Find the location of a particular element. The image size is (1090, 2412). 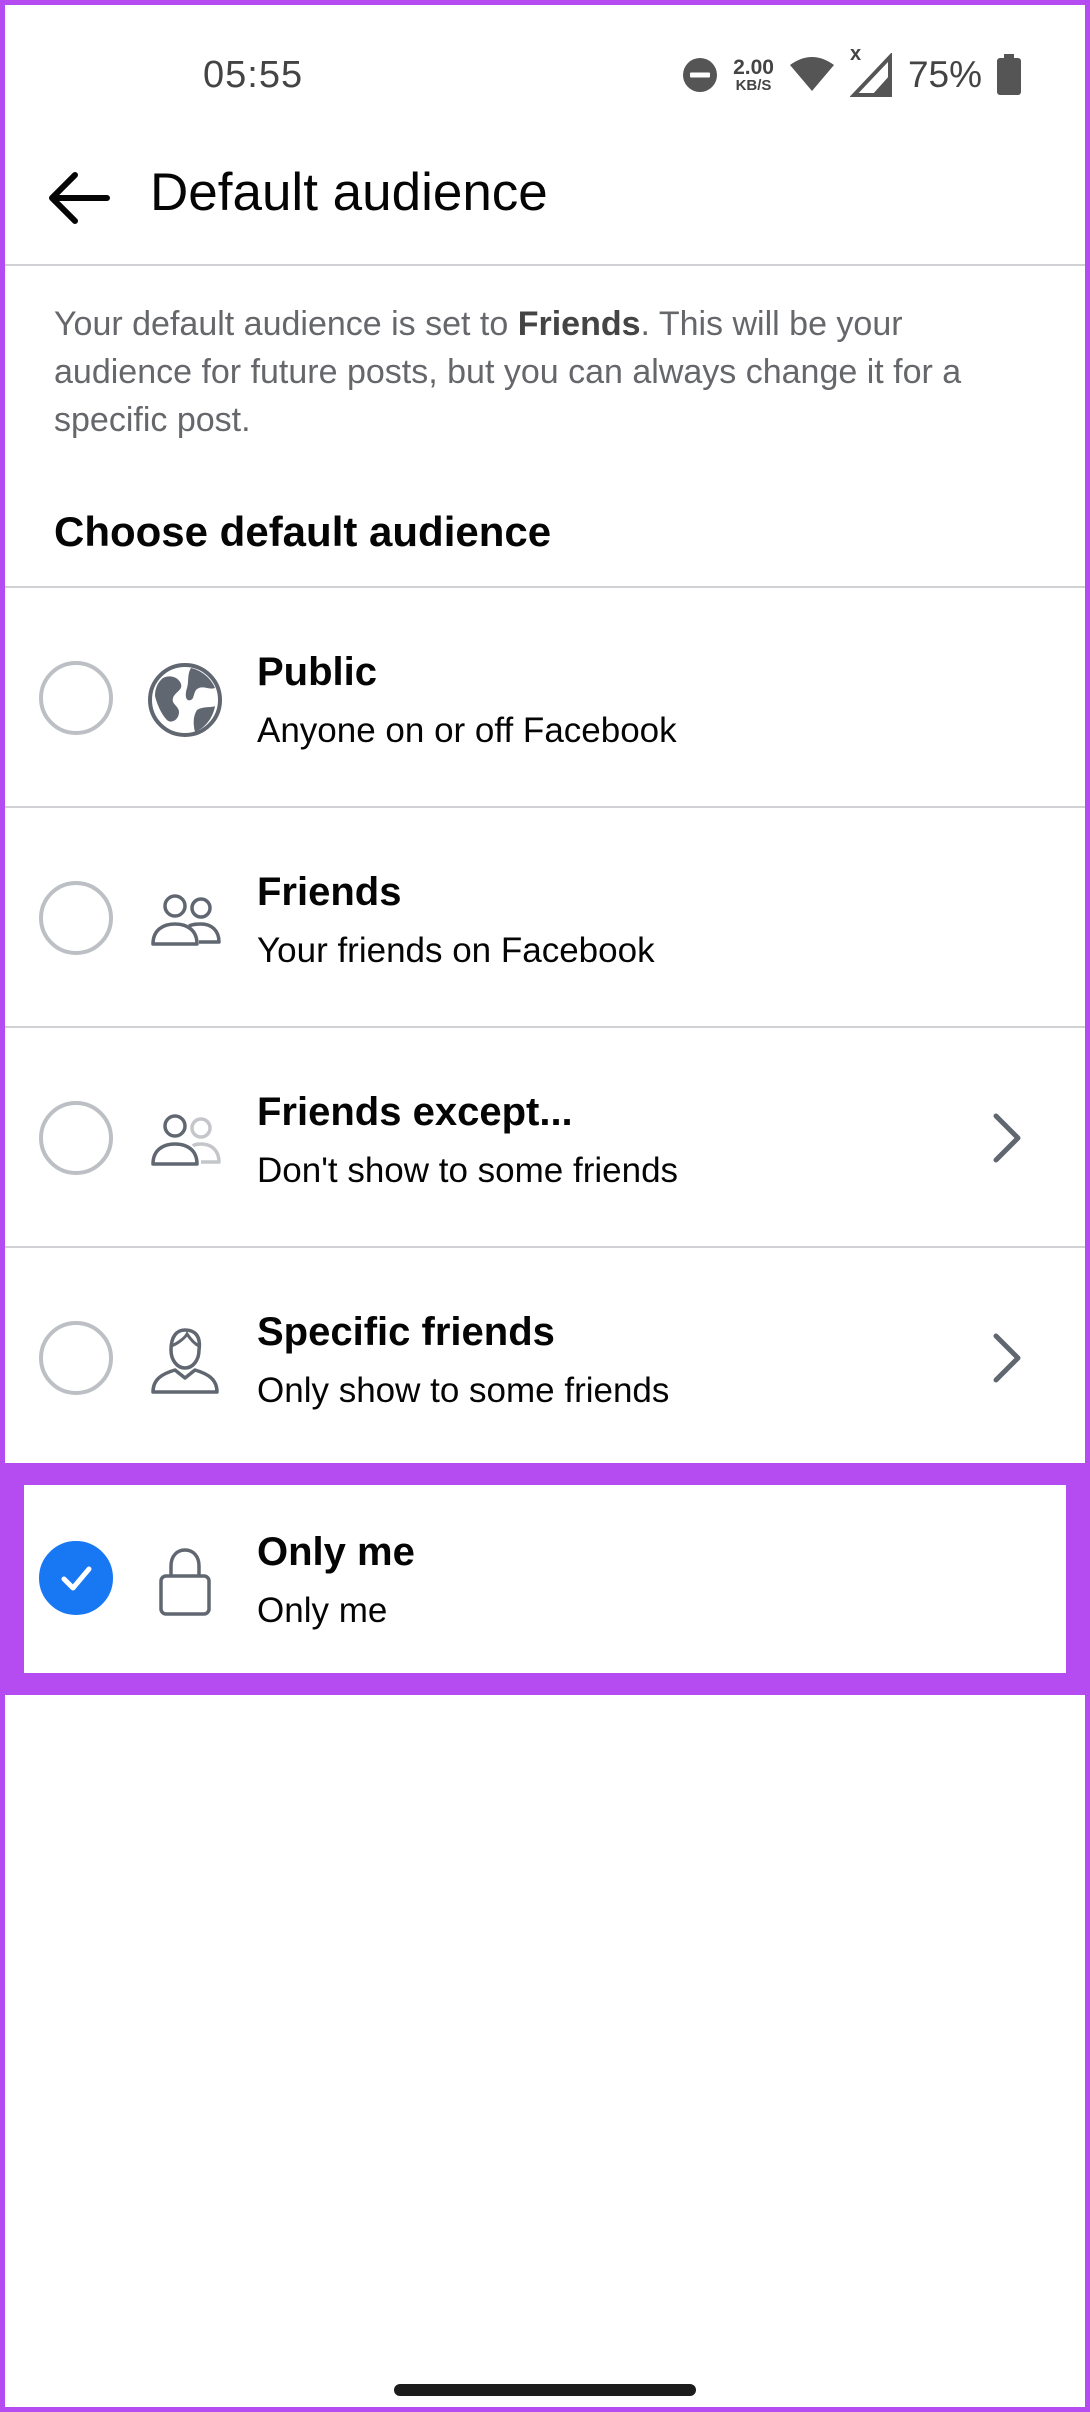

dnd-icon is located at coordinates (700, 75).